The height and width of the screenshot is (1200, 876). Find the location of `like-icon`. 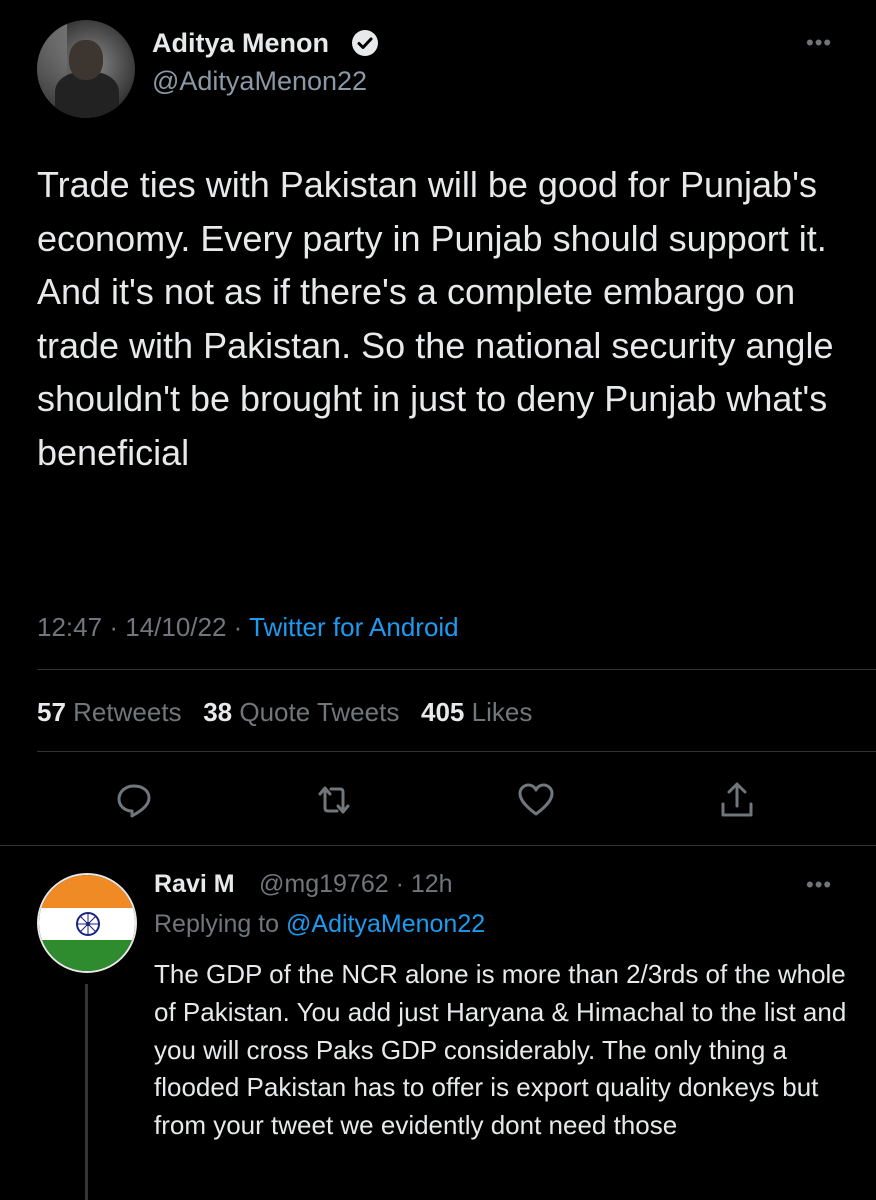

like-icon is located at coordinates (536, 800).